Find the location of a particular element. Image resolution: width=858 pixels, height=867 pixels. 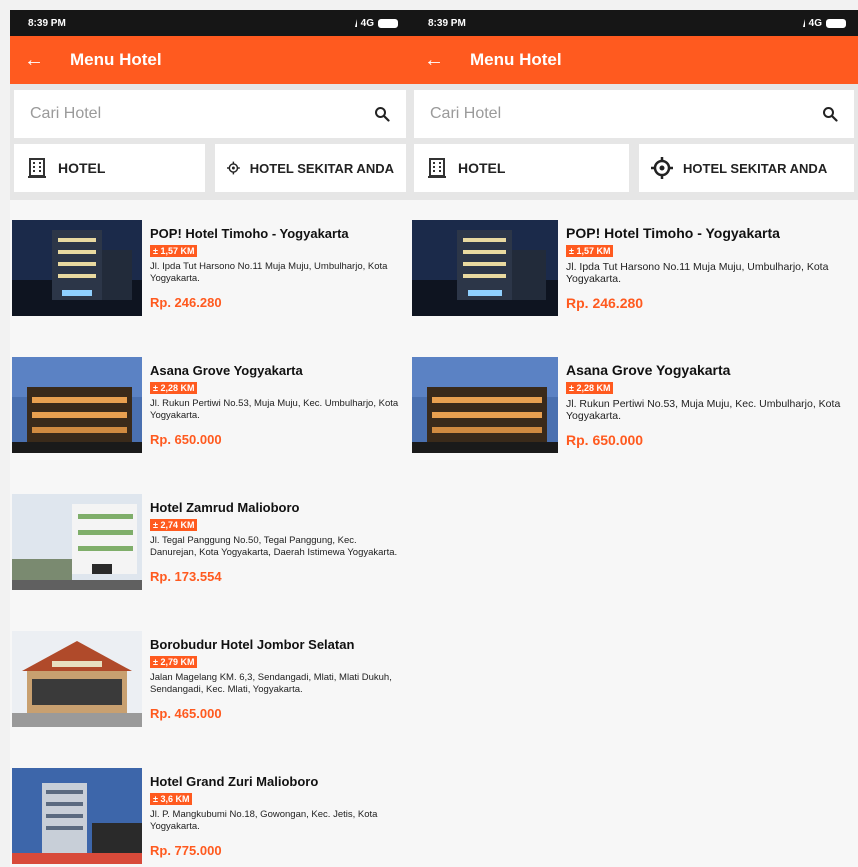

distance-badge: ± 3,6 KM is located at coordinates (171, 799).